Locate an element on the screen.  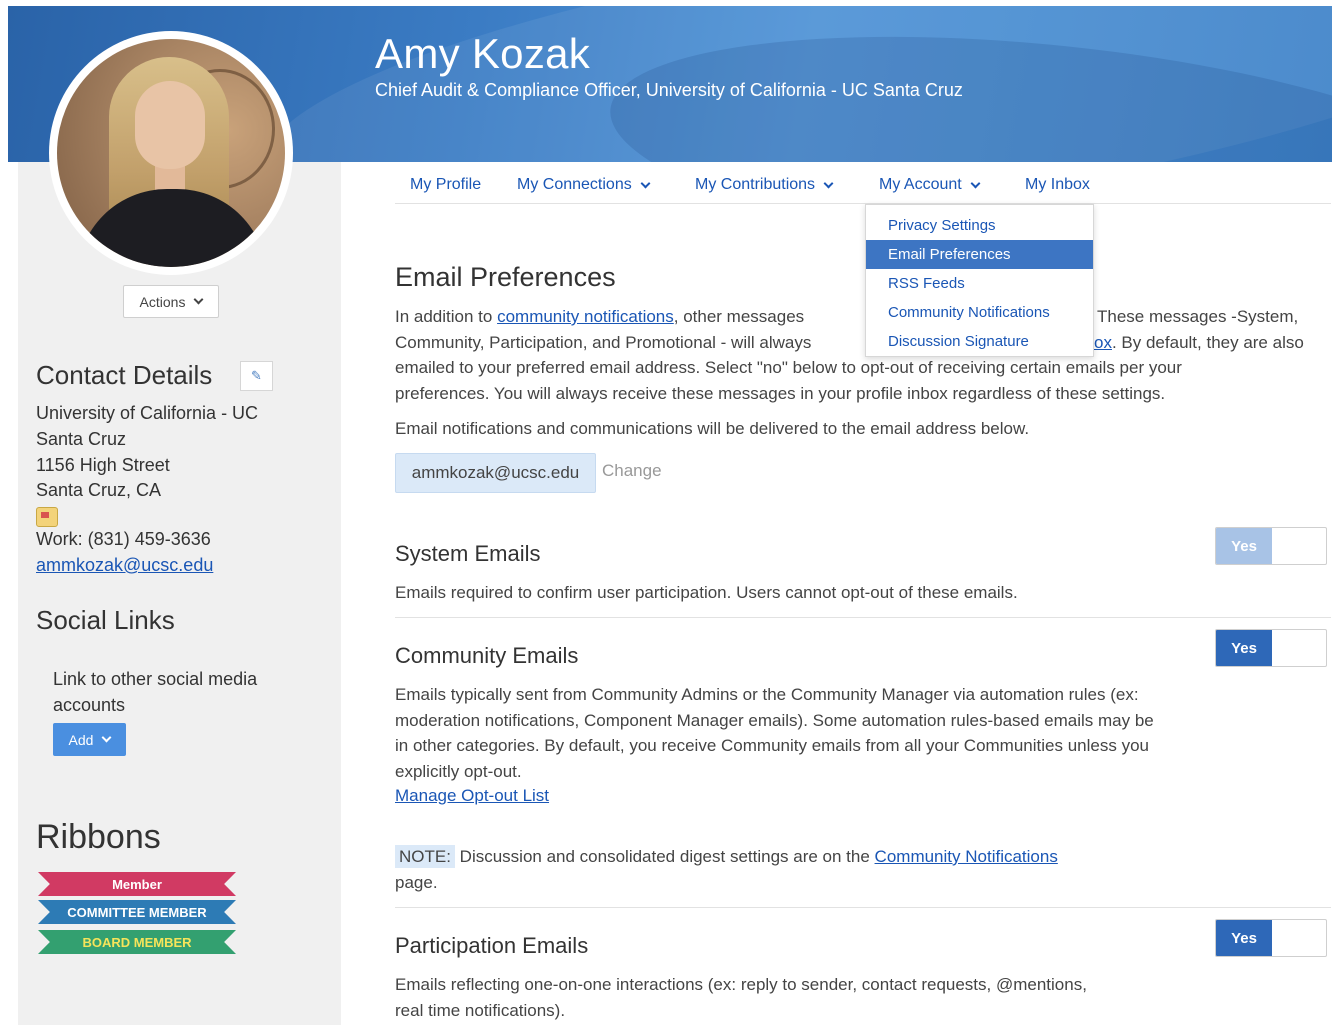
community-emails-title: Community Emails is located at coordinates (487, 655).